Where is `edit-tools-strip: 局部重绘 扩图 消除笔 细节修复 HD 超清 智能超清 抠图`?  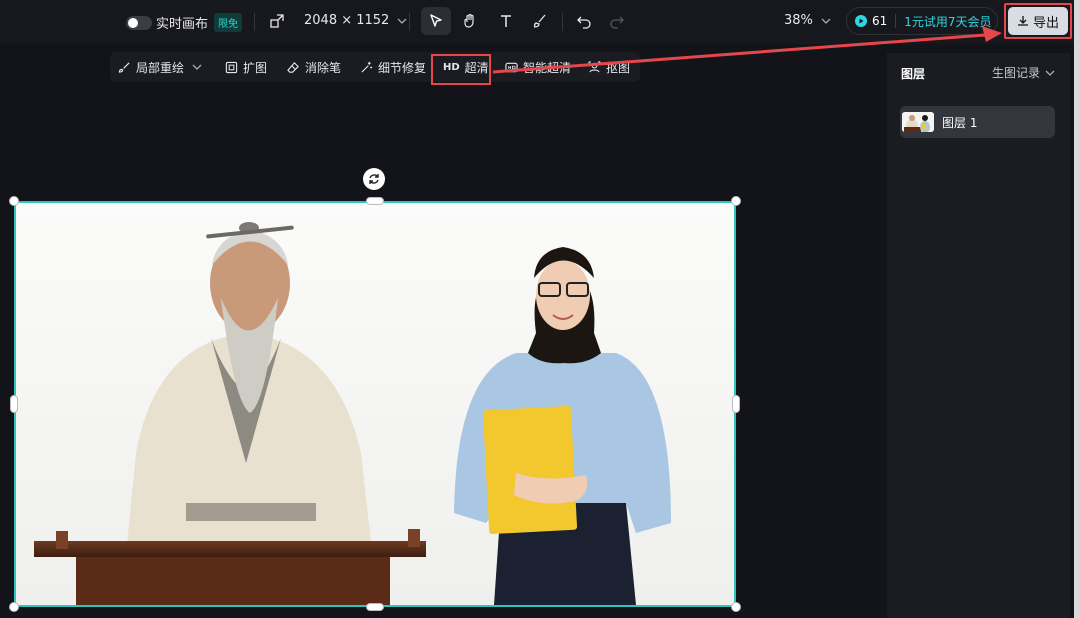
edit-tools-strip: 局部重绘 扩图 消除笔 细节修复 HD 超清 智能超清 抠图 is located at coordinates (375, 67).